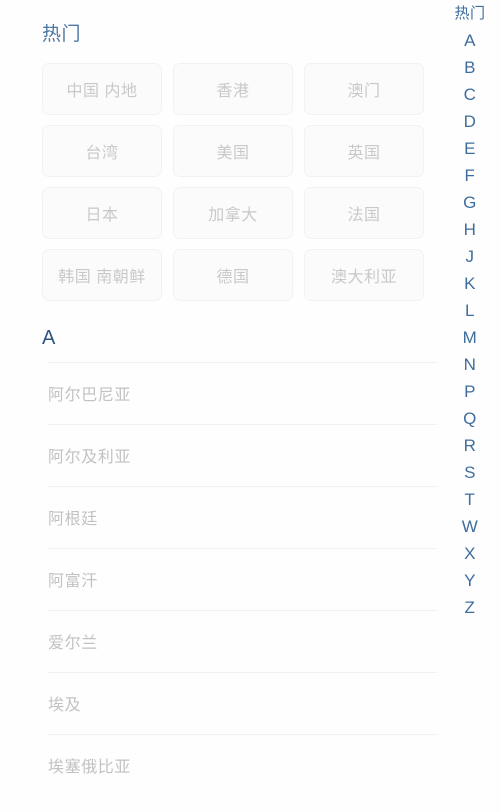  Describe the element at coordinates (73, 581) in the screenshot. I see `country-name: 阿富汗` at that location.